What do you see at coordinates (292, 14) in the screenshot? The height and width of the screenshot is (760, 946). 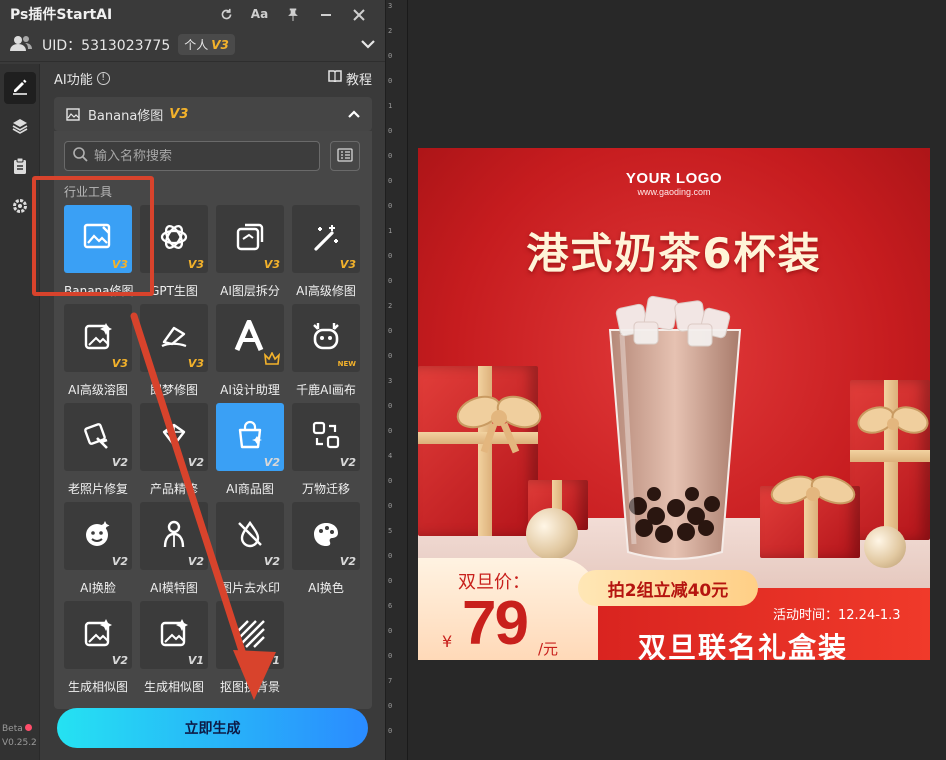 I see `pin-icon` at bounding box center [292, 14].